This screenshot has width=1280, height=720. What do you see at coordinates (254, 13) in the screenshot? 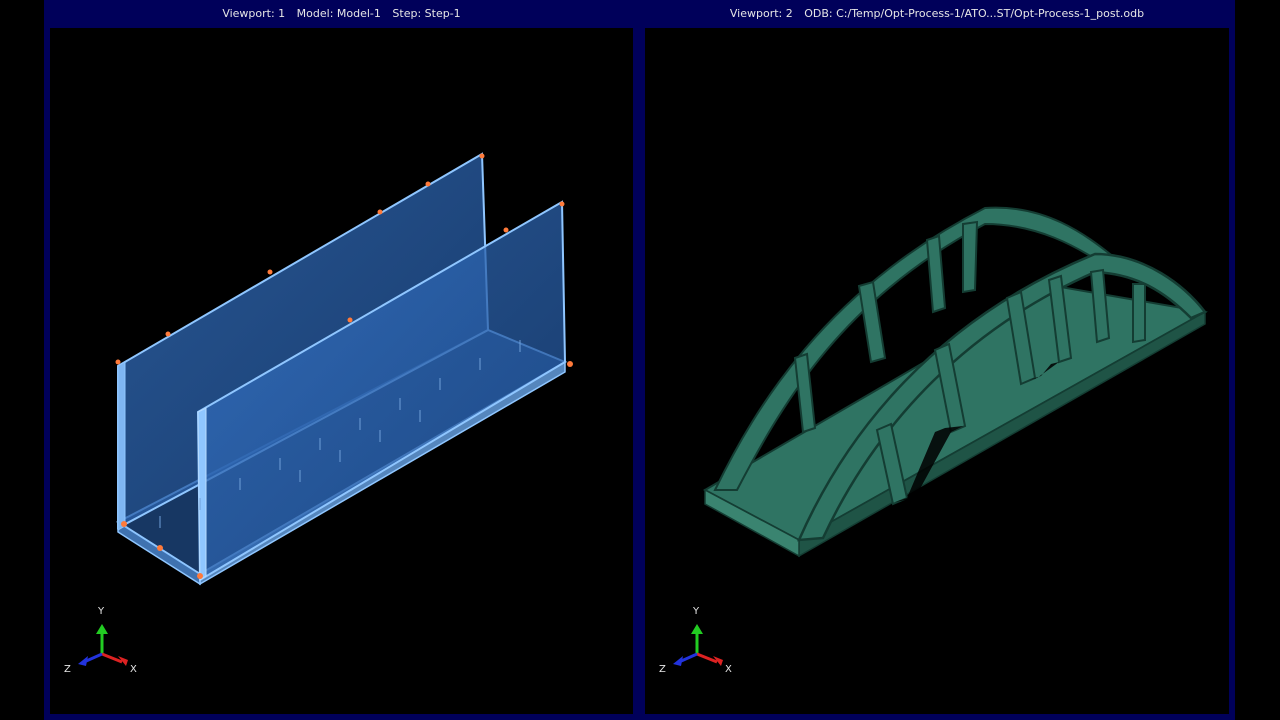
I see `viewport-1-label: Viewport: 1` at bounding box center [254, 13].